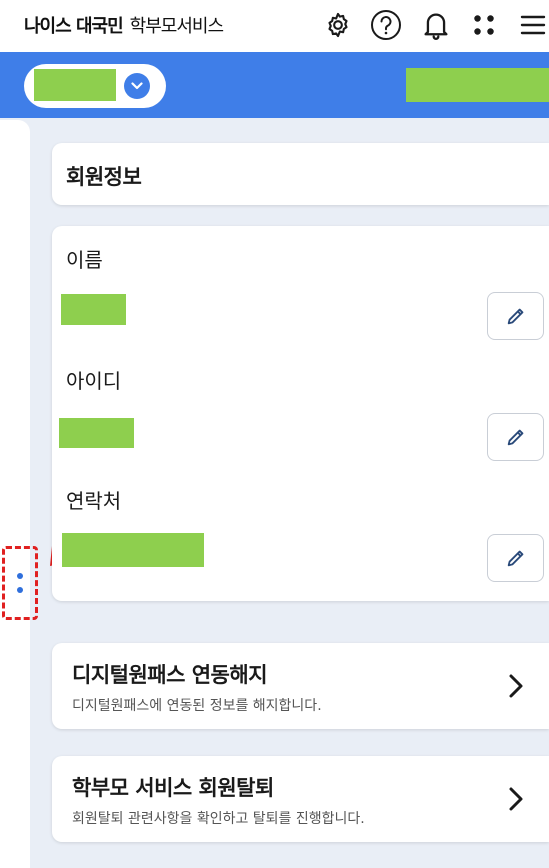 This screenshot has width=549, height=868. What do you see at coordinates (274, 85) in the screenshot?
I see `student-selector-bar` at bounding box center [274, 85].